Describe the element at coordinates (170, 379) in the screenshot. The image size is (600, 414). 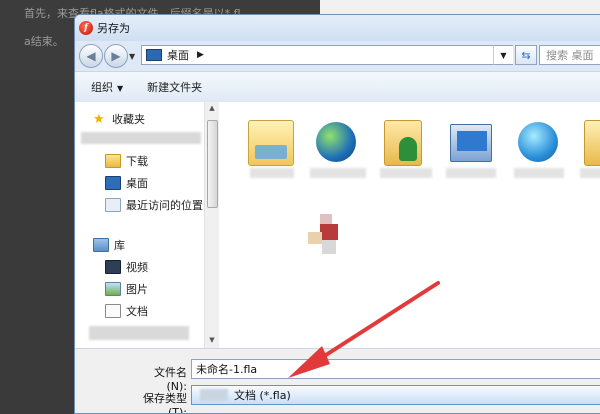
I see `filename-label: 文件名(N):` at that location.